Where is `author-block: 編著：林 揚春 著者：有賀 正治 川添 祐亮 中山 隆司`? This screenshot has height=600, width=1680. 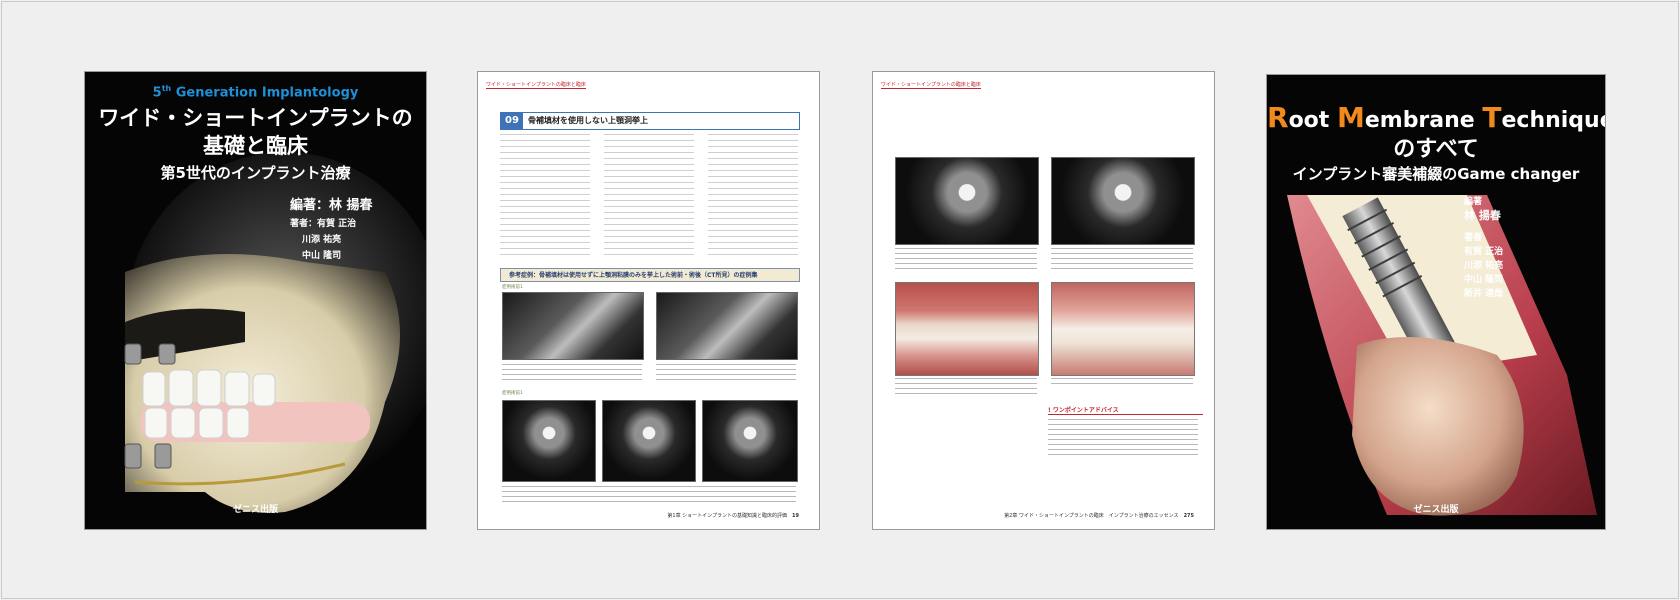
author-block: 編著：林 揚春 著者：有賀 正治 川添 祐亮 中山 隆司 is located at coordinates (331, 229).